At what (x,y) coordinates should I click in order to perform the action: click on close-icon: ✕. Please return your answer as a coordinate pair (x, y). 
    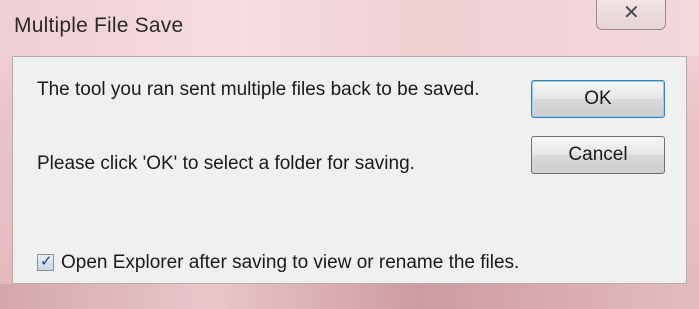
    Looking at the image, I should click on (631, 13).